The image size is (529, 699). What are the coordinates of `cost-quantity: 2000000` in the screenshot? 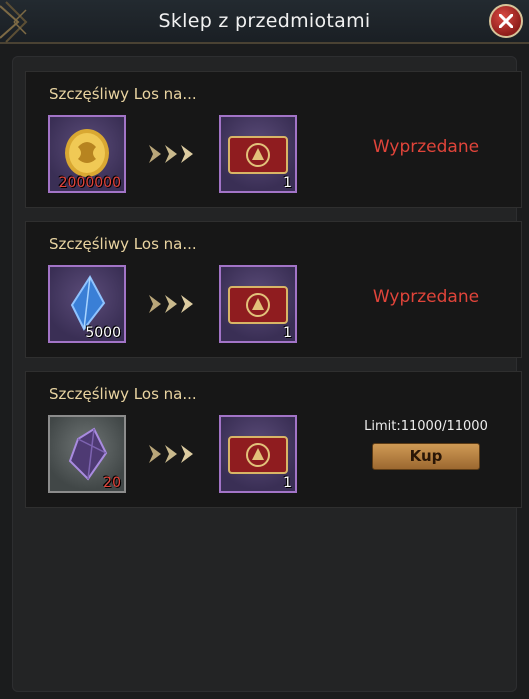 It's located at (89, 183).